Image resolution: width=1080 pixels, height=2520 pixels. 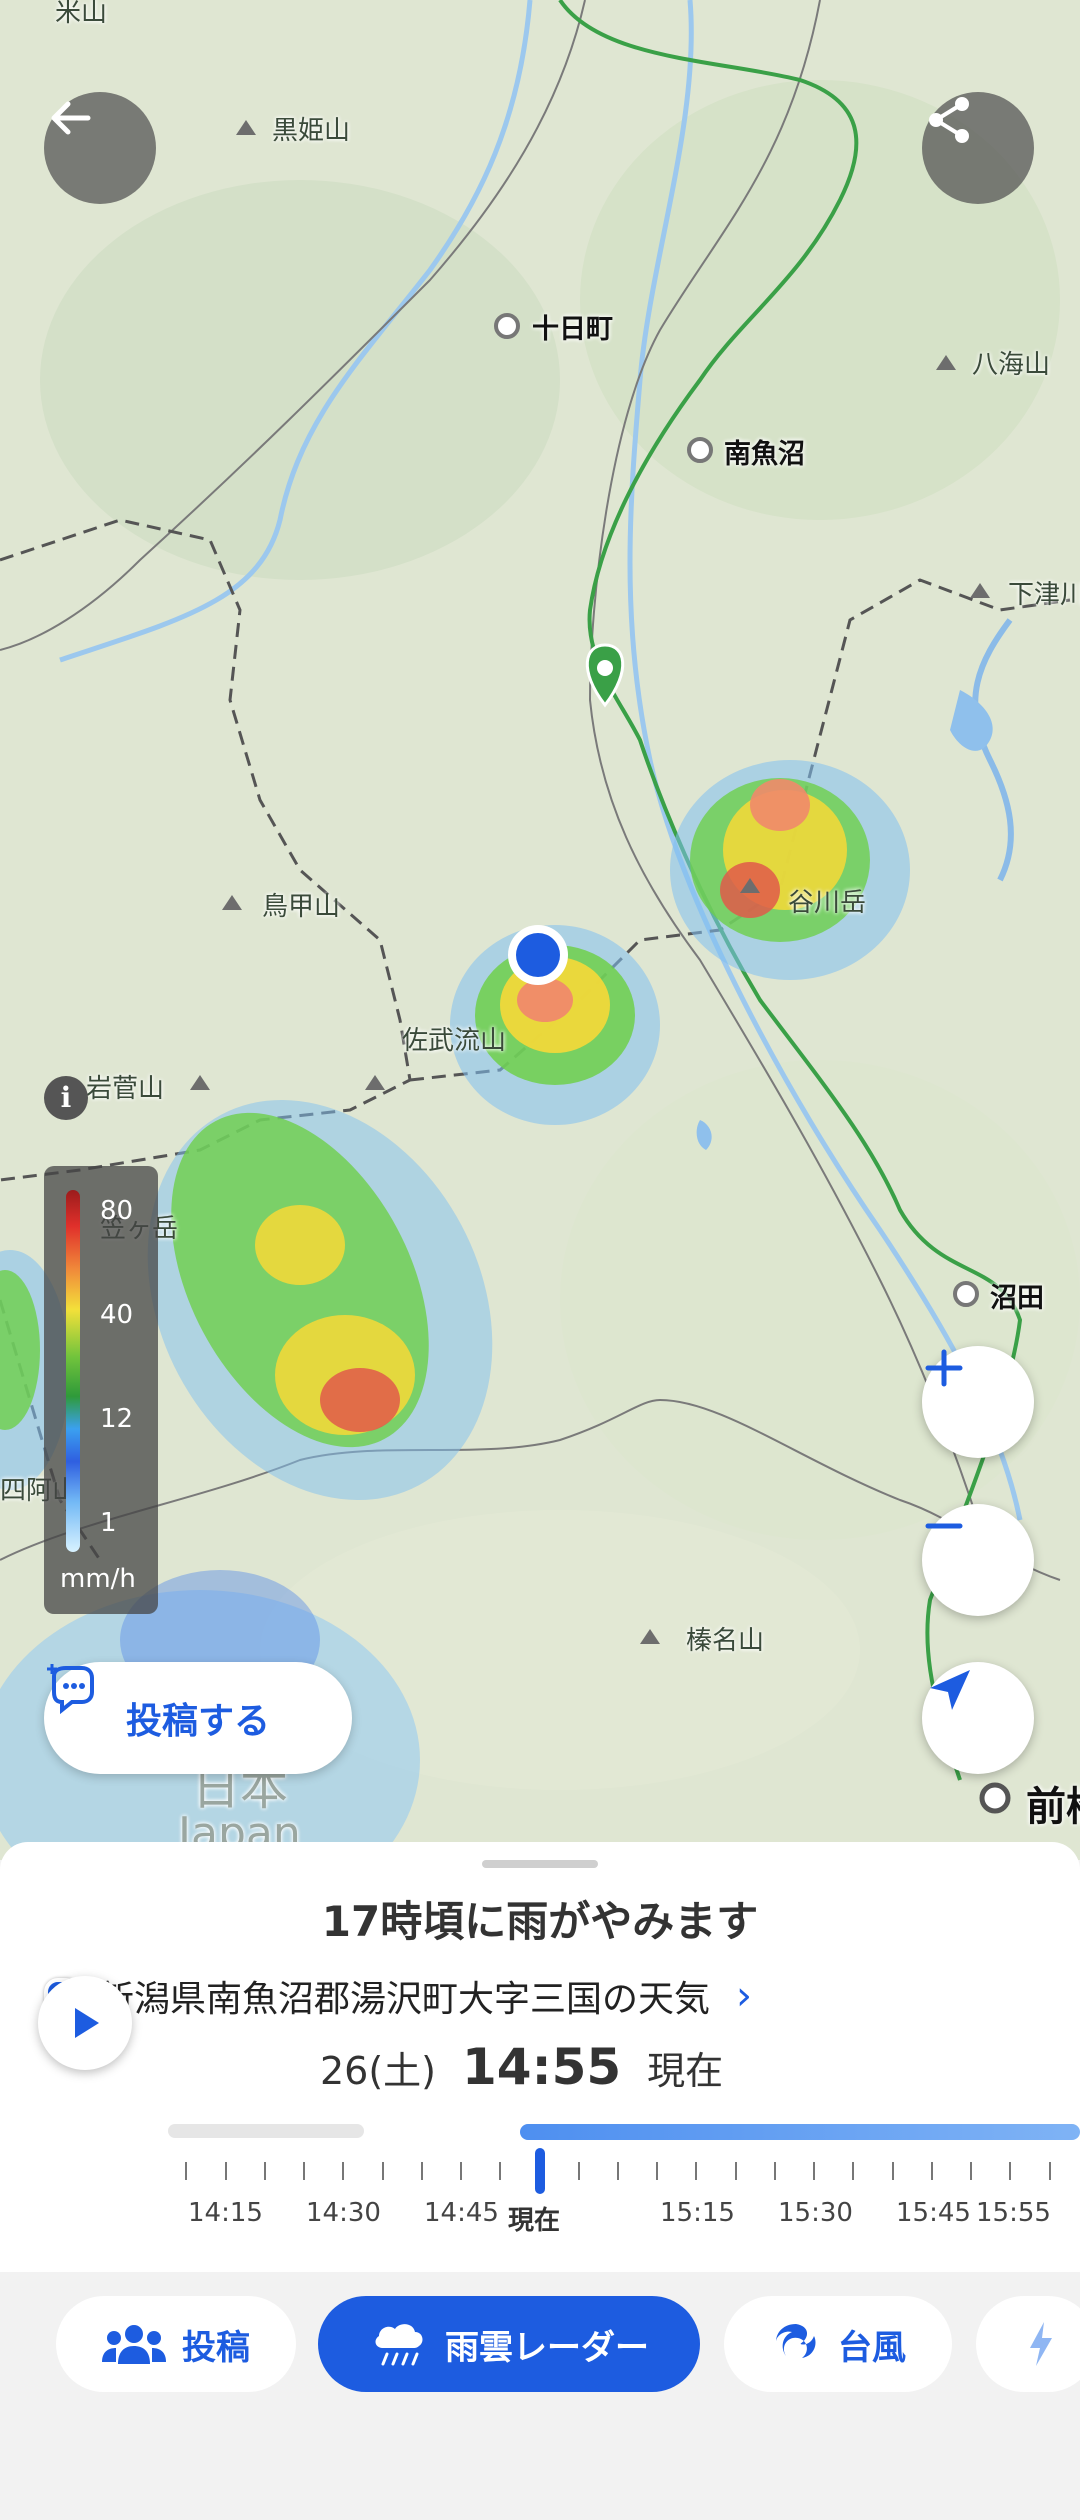 I want to click on play-button, so click(x=85, y=2023).